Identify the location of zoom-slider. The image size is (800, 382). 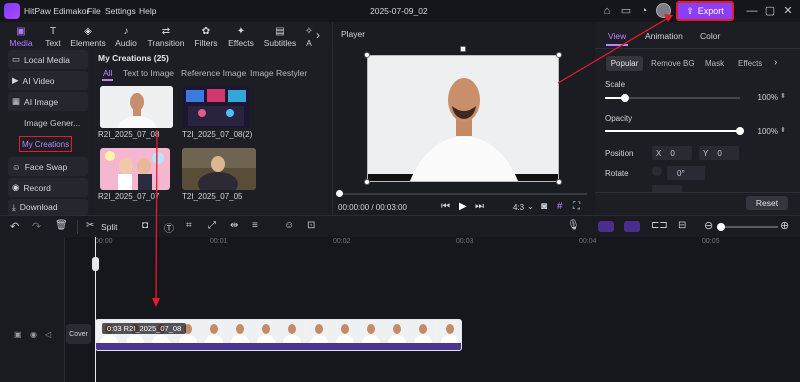
(748, 227).